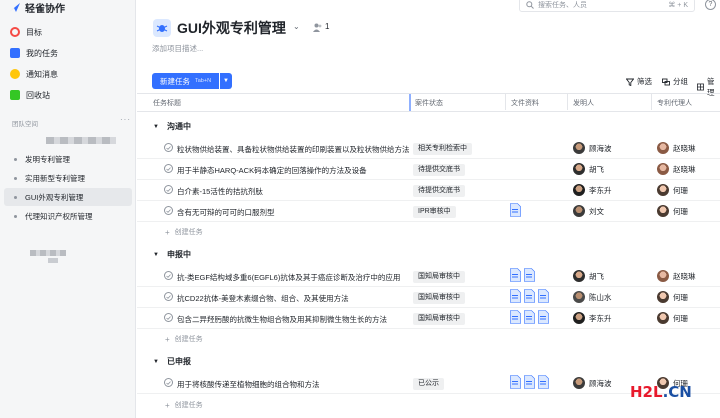 The width and height of the screenshot is (720, 418). What do you see at coordinates (172, 254) in the screenshot?
I see `group-header-filing: ▼ 申报中` at bounding box center [172, 254].